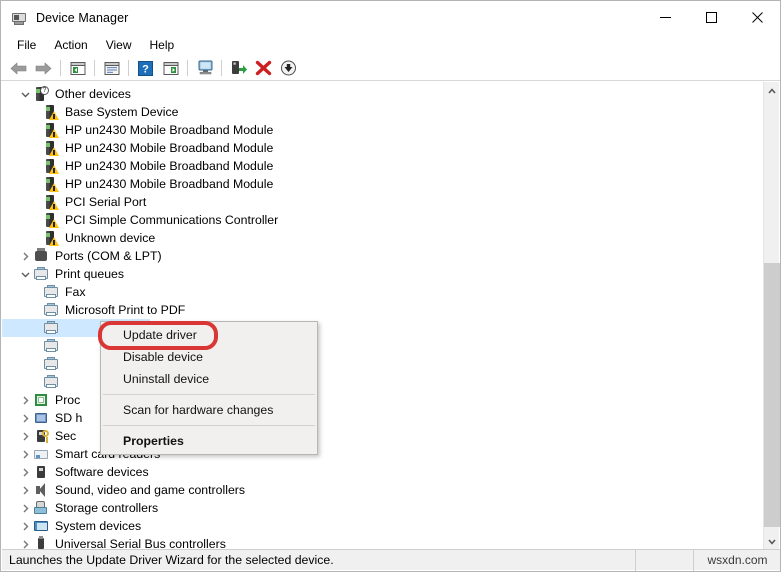  Describe the element at coordinates (383, 112) in the screenshot. I see `tree-row-base-system-device: Base System Device` at that location.